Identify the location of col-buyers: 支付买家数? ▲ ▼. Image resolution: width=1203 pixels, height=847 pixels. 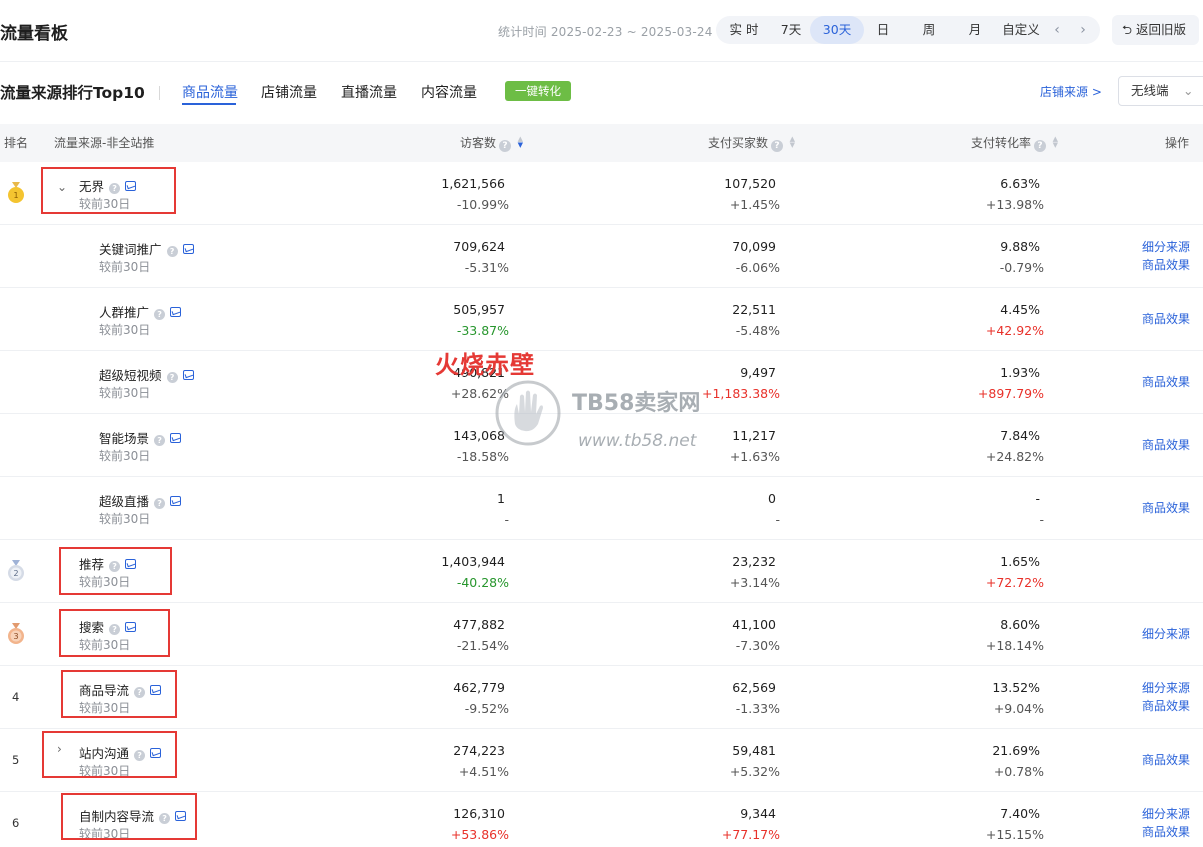
(737, 143).